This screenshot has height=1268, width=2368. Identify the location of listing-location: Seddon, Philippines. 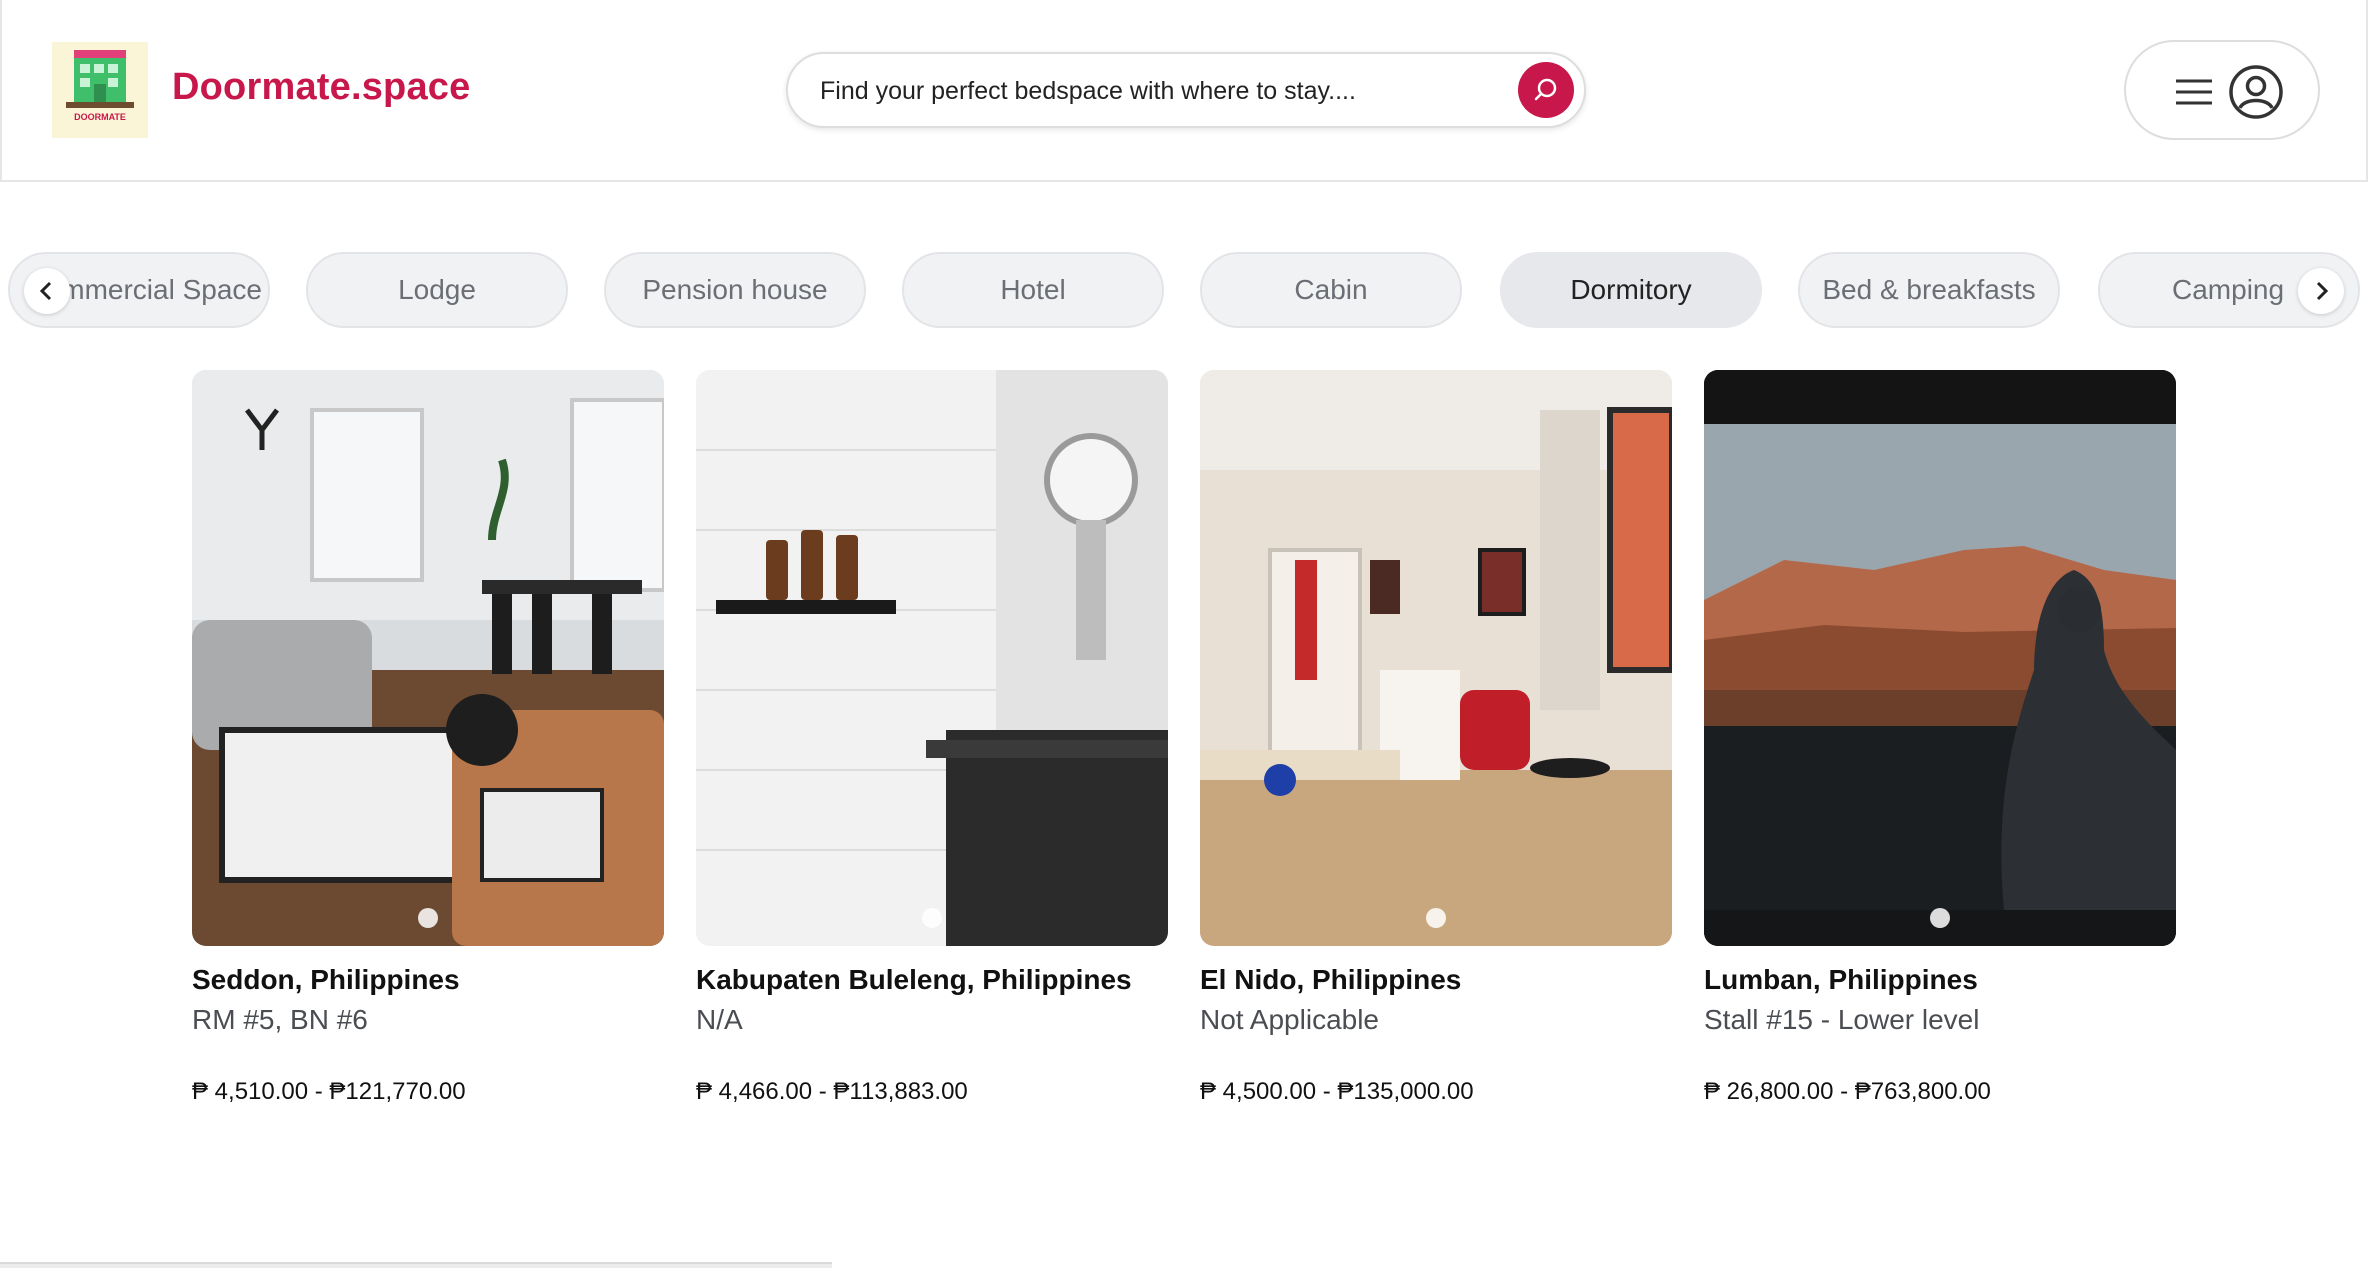
(326, 979).